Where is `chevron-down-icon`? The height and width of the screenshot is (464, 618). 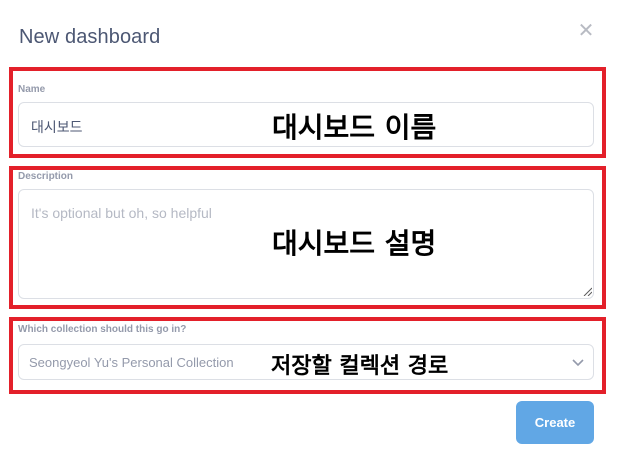
chevron-down-icon is located at coordinates (578, 362).